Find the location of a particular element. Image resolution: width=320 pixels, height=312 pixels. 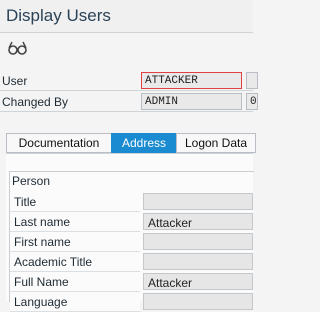

field-row-title: Title is located at coordinates (131, 202).